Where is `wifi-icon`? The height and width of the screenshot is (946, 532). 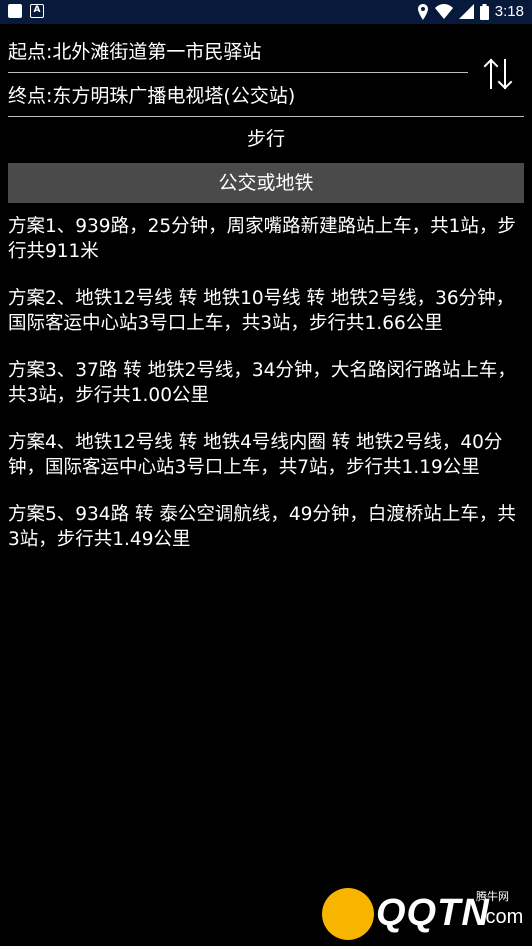
wifi-icon is located at coordinates (443, 11).